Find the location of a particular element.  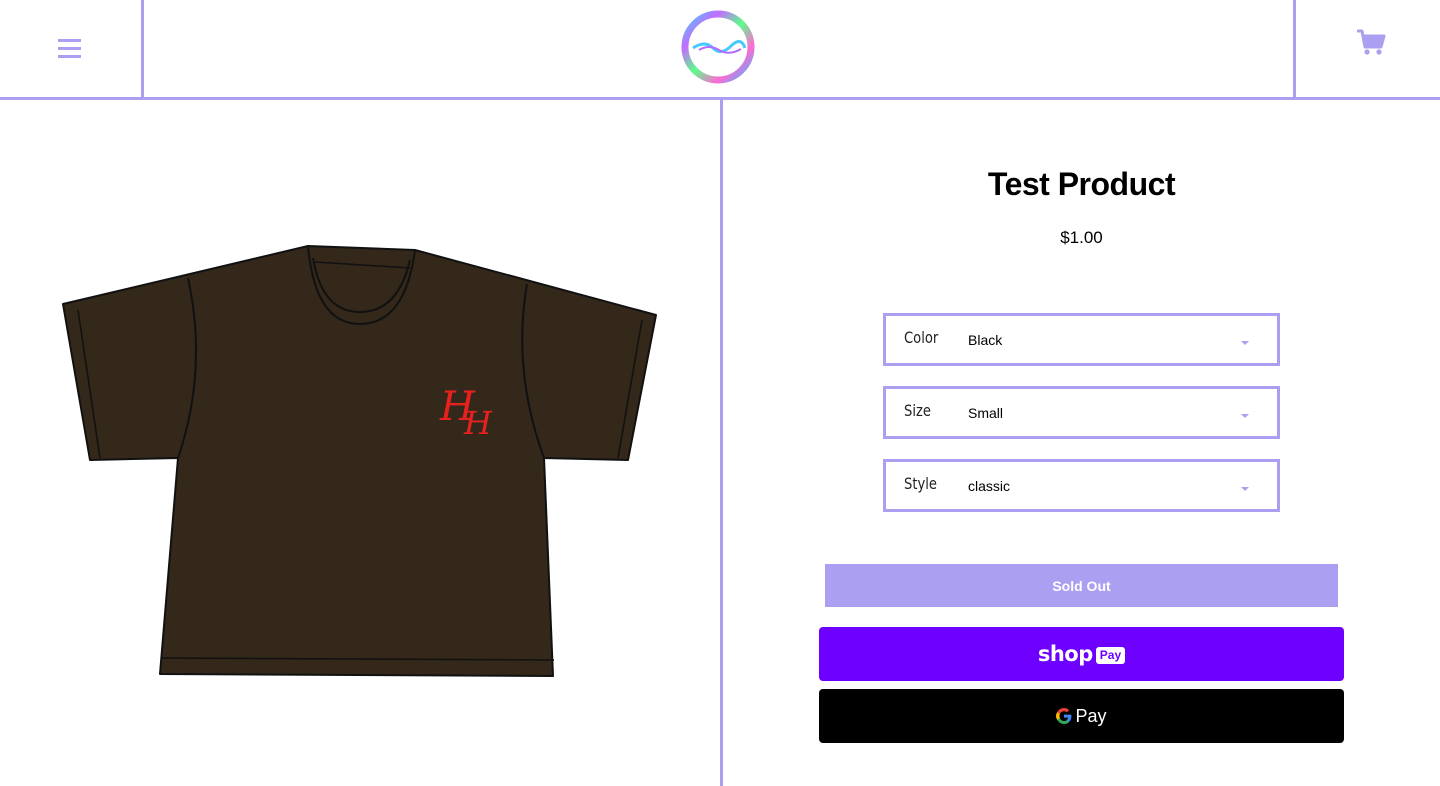

shop-pay-wordmark: shop is located at coordinates (1065, 654).